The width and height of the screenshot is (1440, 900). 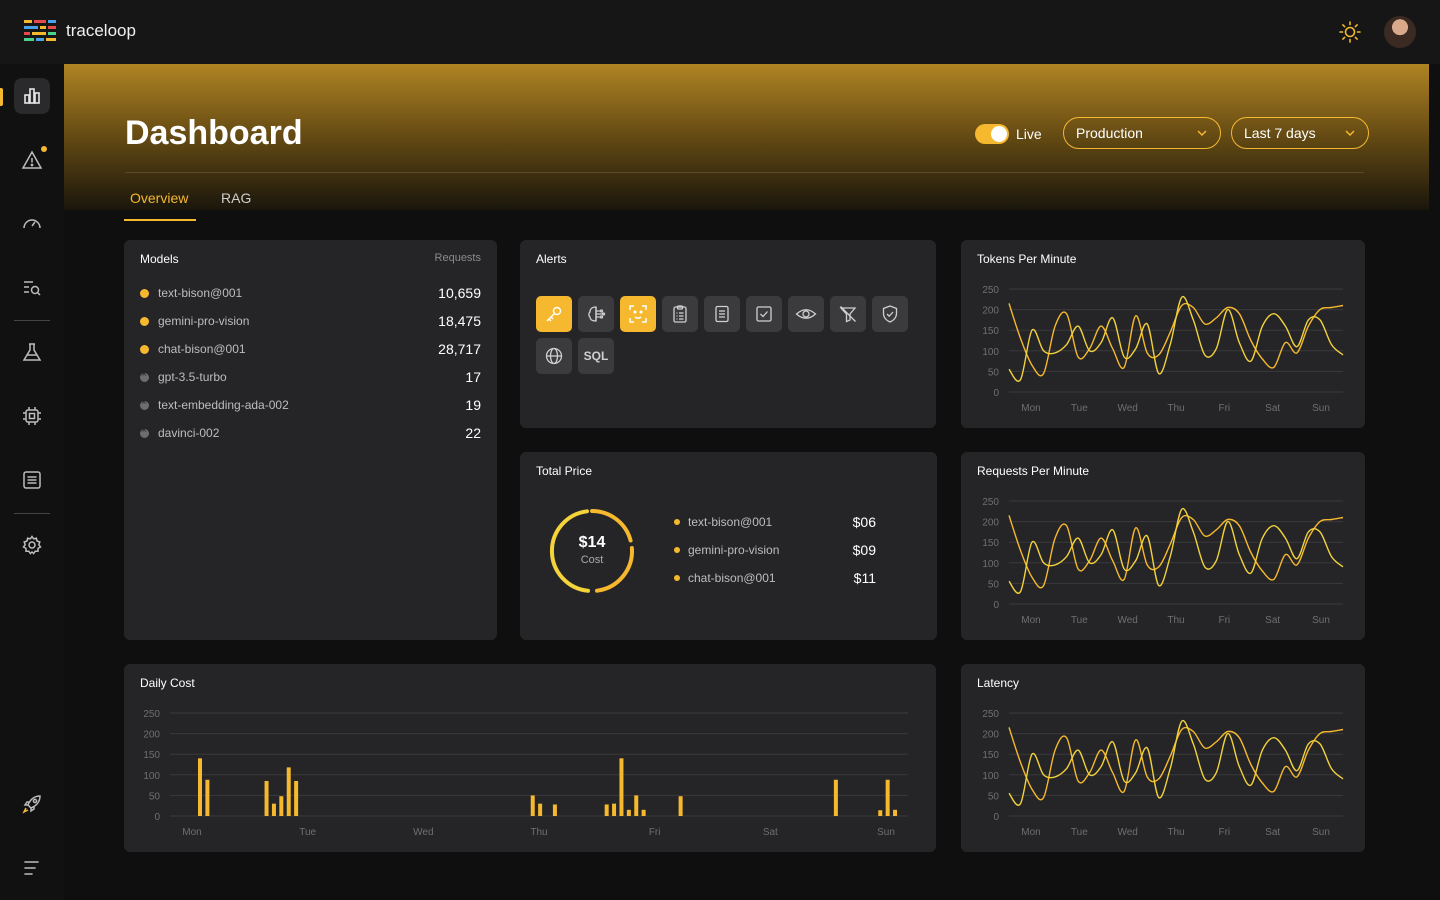 I want to click on y-tick-label: 100, so click(x=990, y=564).